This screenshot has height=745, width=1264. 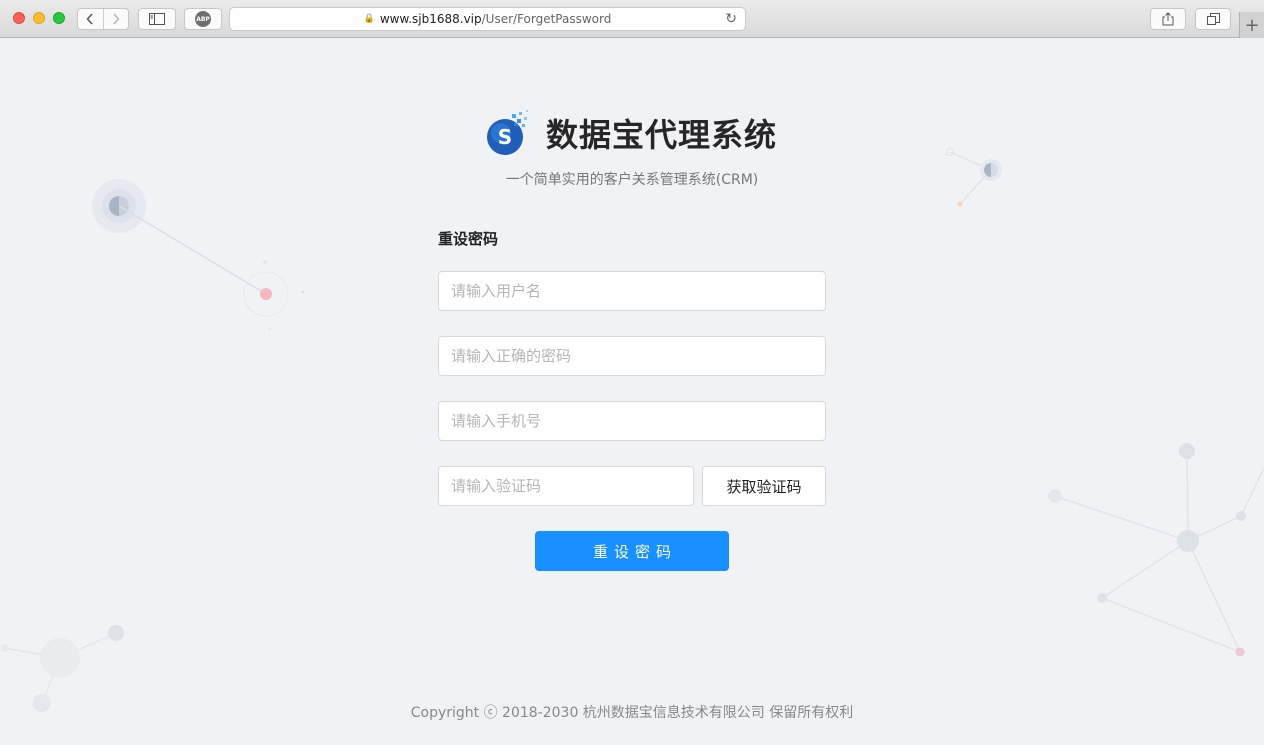 I want to click on form-title: 重设密码, so click(x=468, y=239).